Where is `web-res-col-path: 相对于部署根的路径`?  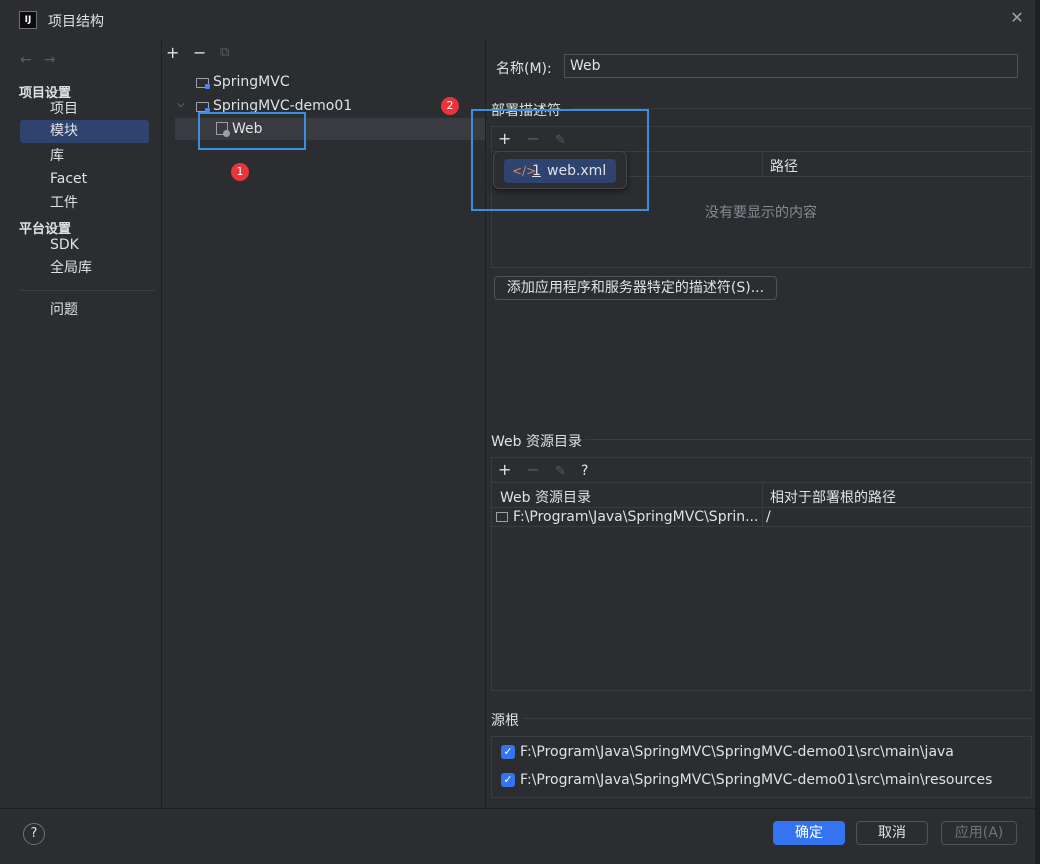 web-res-col-path: 相对于部署根的路径 is located at coordinates (833, 497).